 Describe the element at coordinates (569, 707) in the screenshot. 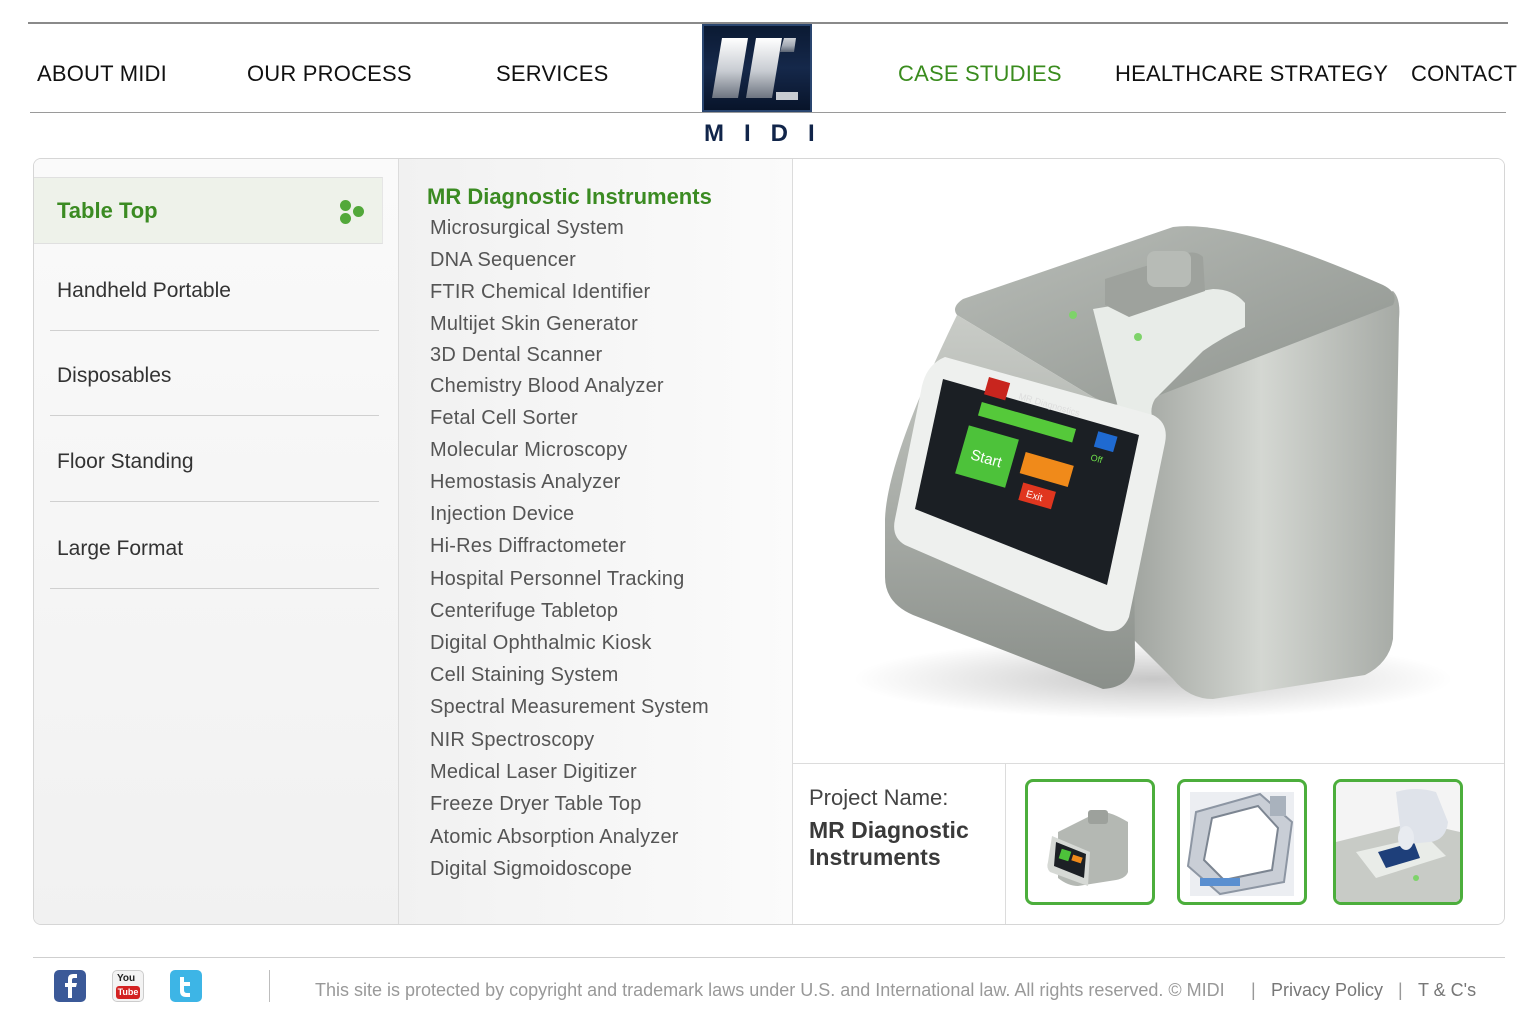

I see `project-item: Spectral Measurement System` at that location.